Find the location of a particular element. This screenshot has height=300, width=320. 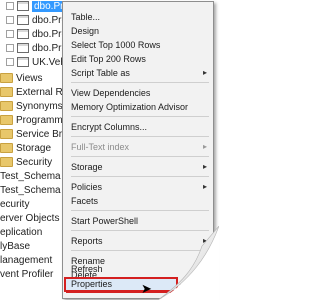

menu-item-label: Properties is located at coordinates (92, 284).